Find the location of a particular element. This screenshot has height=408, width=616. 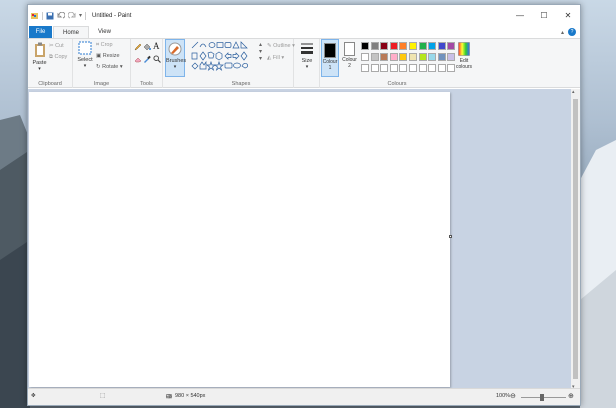

shapes-group-label: Shapes is located at coordinates (241, 84).